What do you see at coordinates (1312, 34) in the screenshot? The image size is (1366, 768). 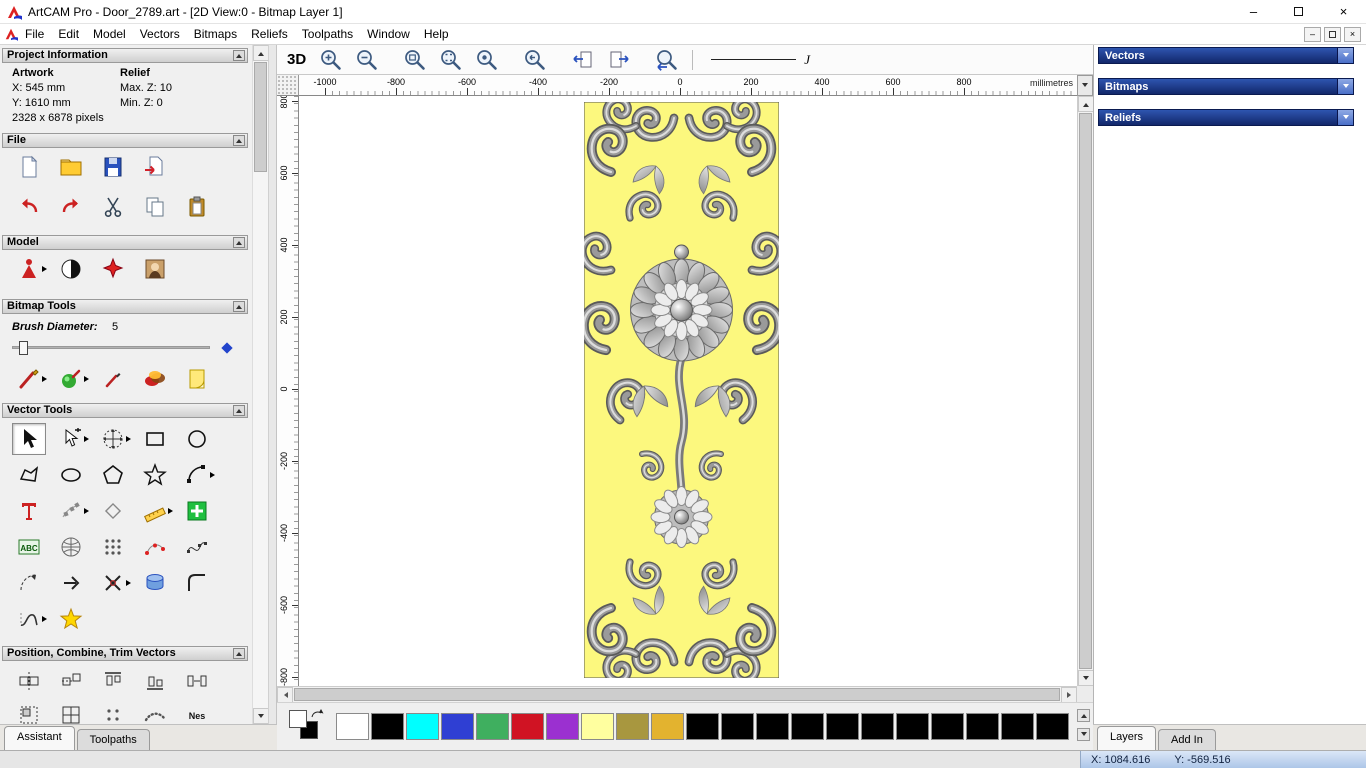 I see `mdi-minimize-button: –` at bounding box center [1312, 34].